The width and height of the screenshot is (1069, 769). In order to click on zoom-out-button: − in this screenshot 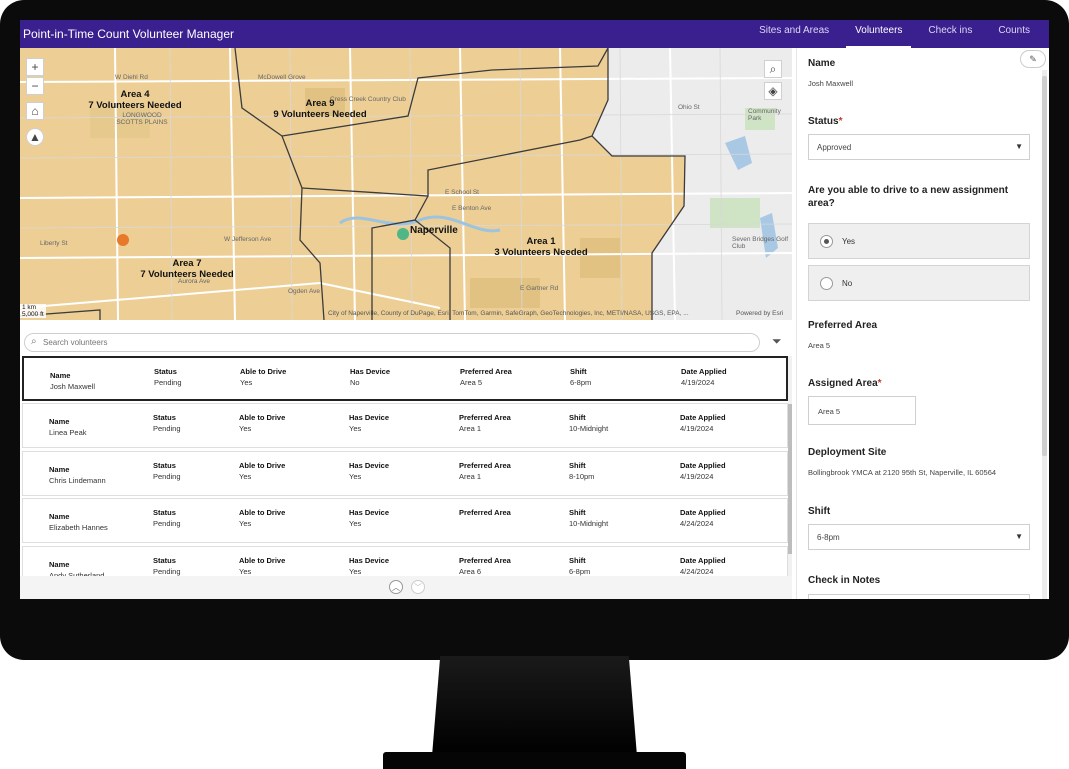, I will do `click(35, 86)`.